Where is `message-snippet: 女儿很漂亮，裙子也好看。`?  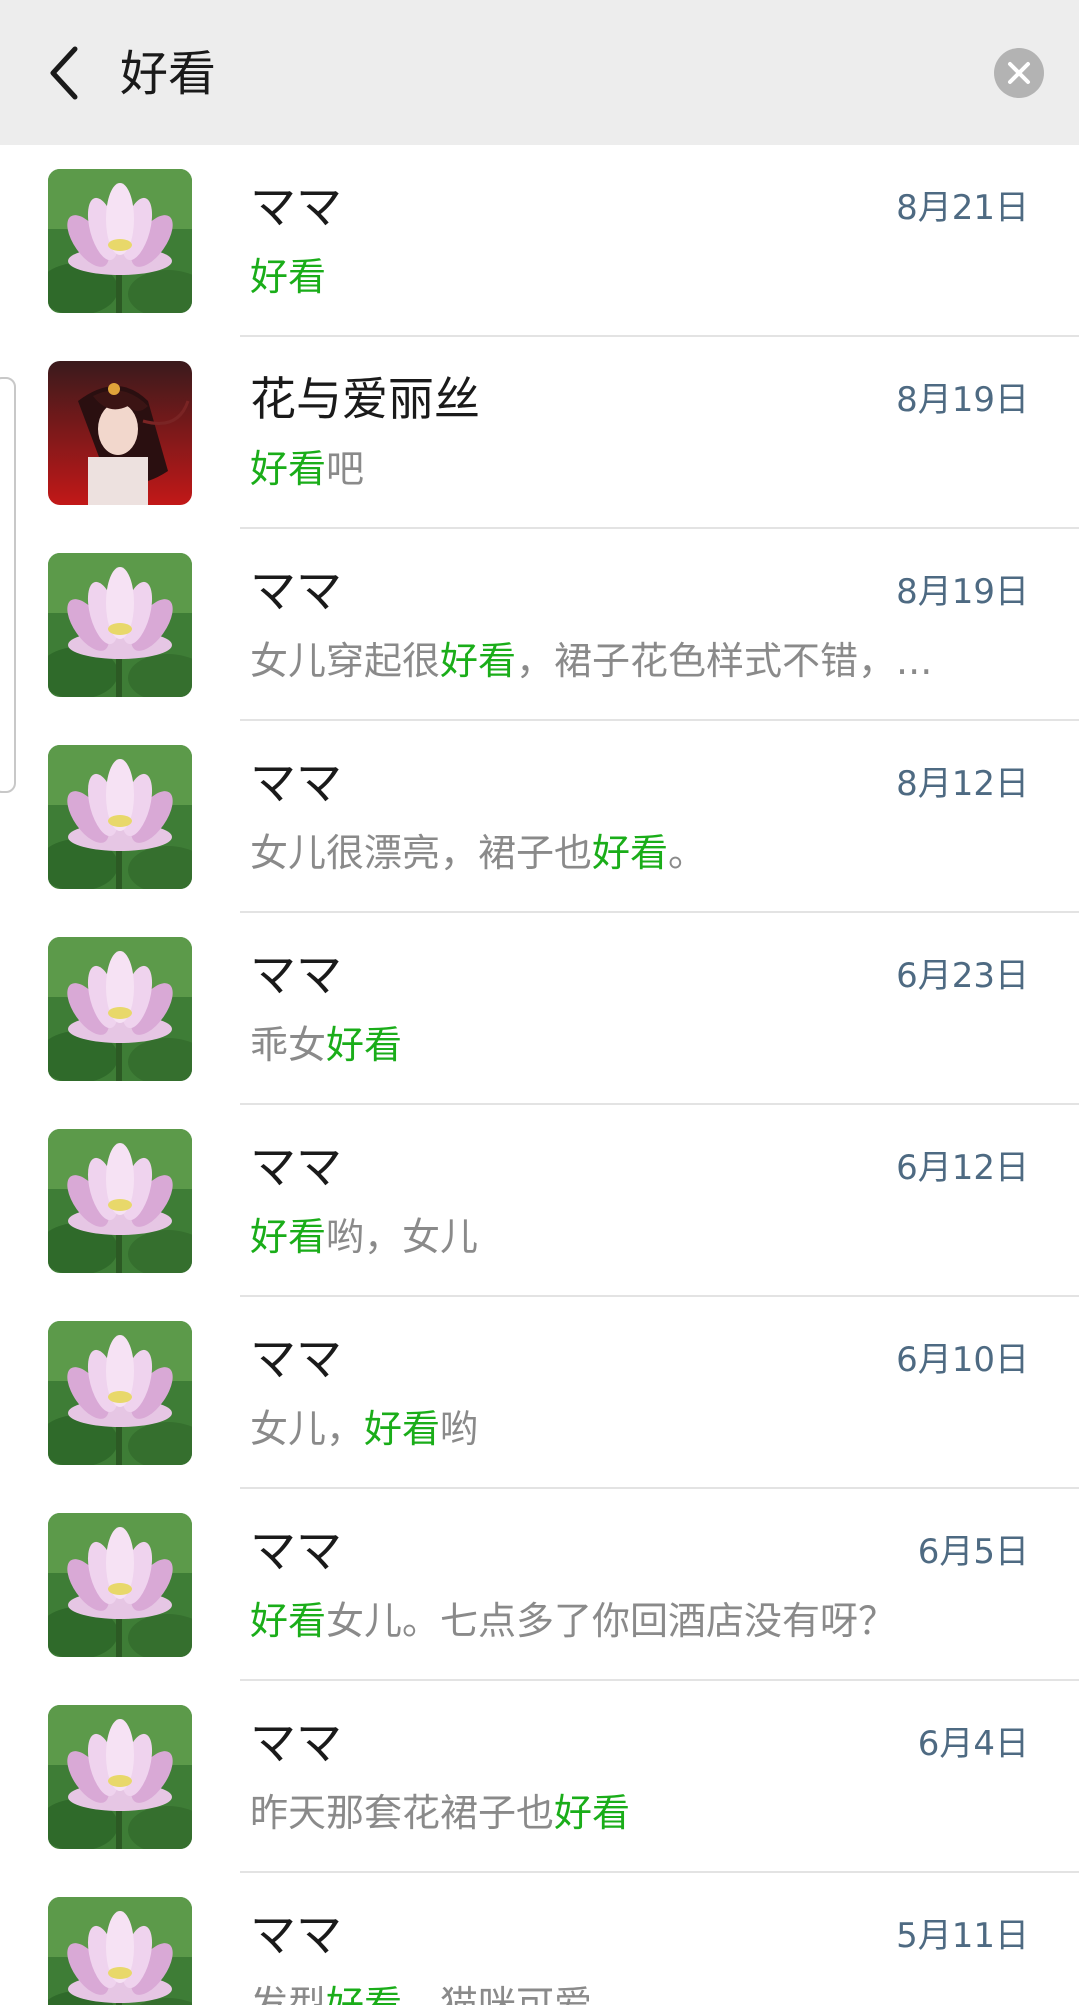 message-snippet: 女儿很漂亮，裙子也好看。 is located at coordinates (630, 853).